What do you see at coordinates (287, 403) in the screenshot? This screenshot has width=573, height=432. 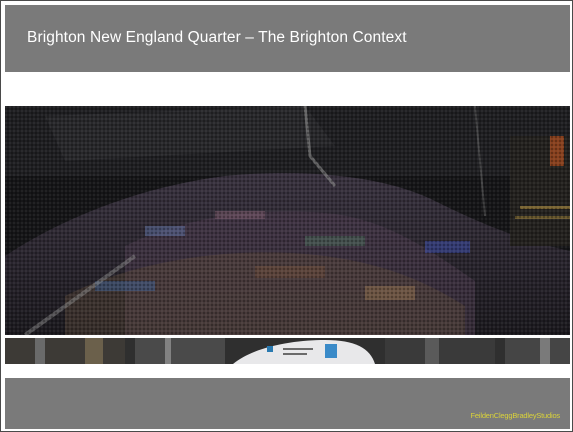 I see `footer-bar: FeildenCleggBradleyStudios` at bounding box center [287, 403].